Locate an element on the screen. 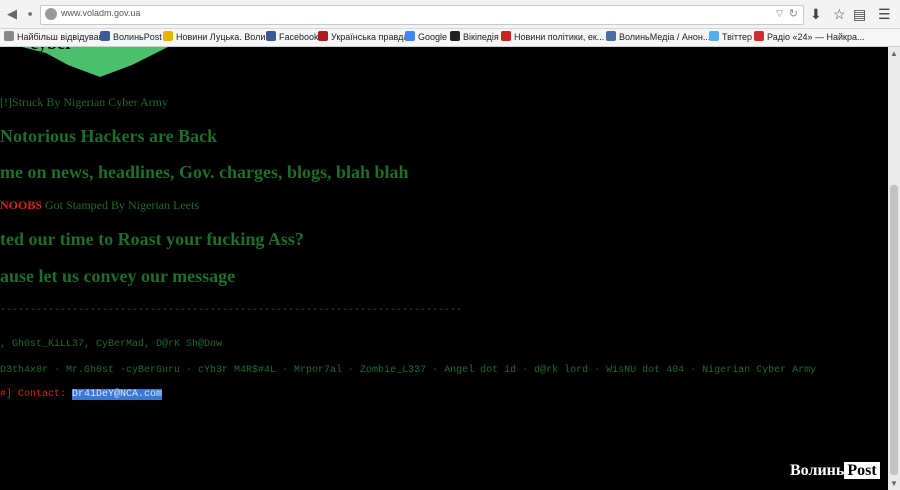 This screenshot has height=490, width=900. heading-notorious: Notorious Hackers are Back is located at coordinates (109, 136).